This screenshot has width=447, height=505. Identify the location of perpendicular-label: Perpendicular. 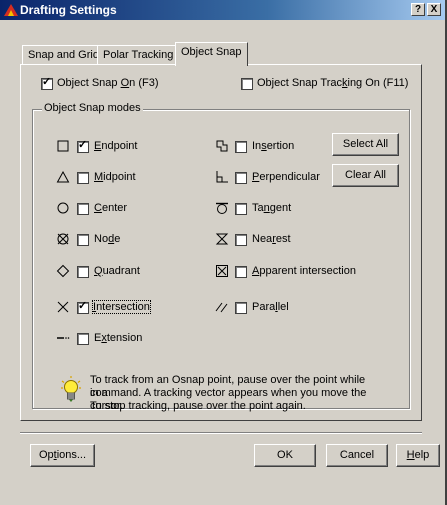
(286, 177).